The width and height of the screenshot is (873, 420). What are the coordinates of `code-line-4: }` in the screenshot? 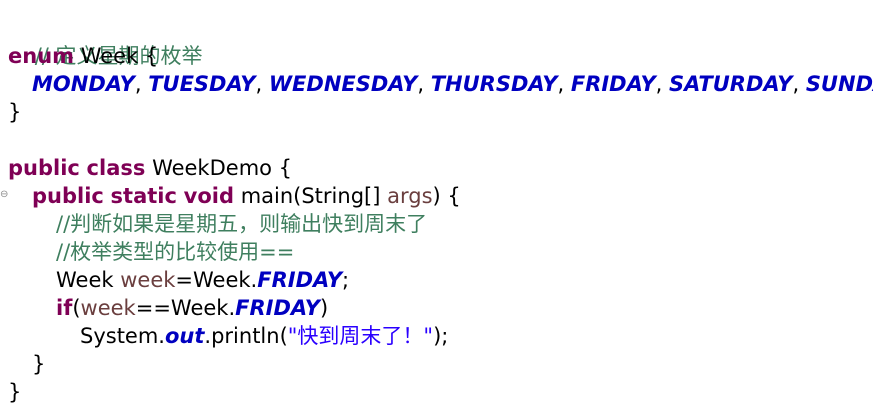 It's located at (14, 112).